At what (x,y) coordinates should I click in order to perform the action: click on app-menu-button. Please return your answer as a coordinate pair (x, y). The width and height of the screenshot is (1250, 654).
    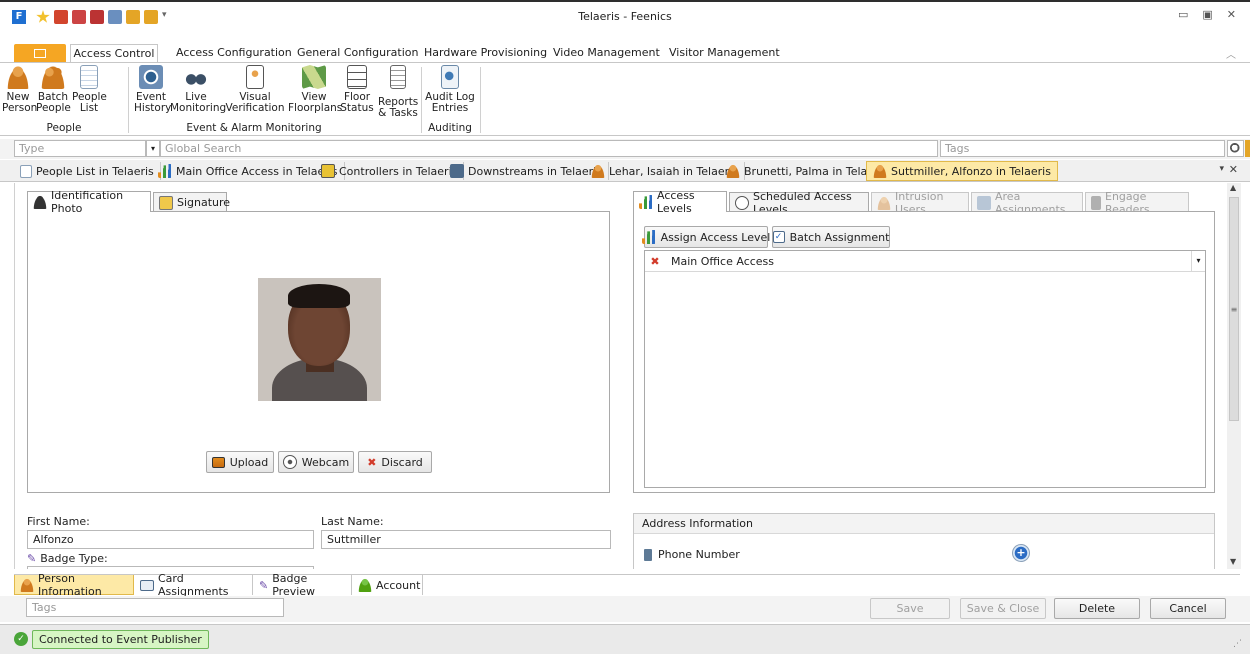
    Looking at the image, I should click on (40, 53).